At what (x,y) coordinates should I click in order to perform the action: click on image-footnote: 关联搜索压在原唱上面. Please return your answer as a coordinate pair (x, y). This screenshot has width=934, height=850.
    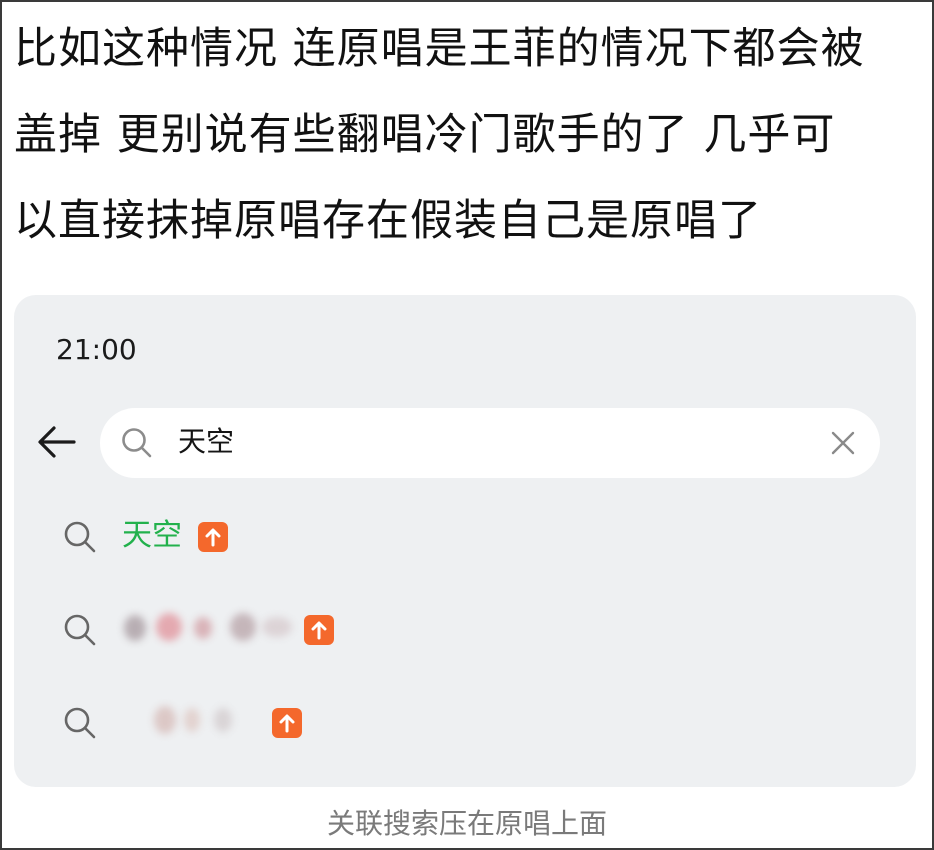
    Looking at the image, I should click on (466, 823).